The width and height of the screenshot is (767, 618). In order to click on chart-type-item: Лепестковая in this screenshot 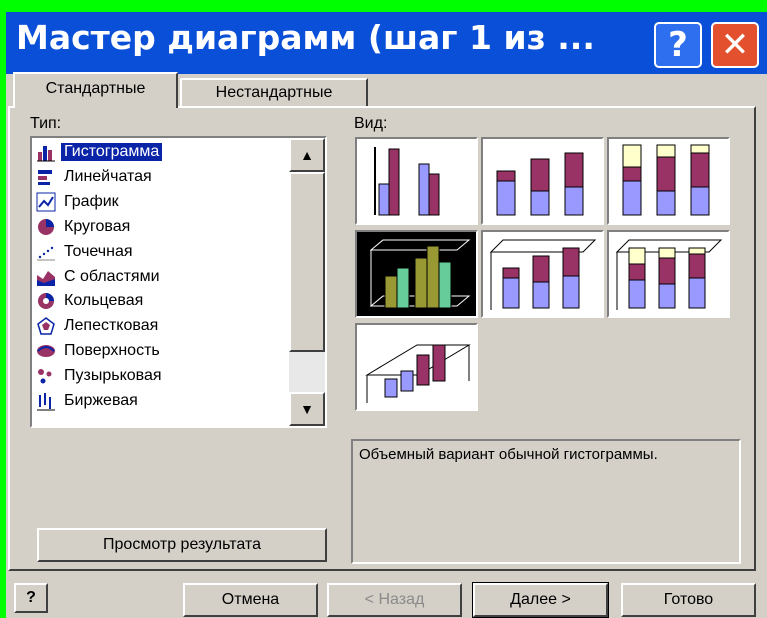, I will do `click(161, 326)`.